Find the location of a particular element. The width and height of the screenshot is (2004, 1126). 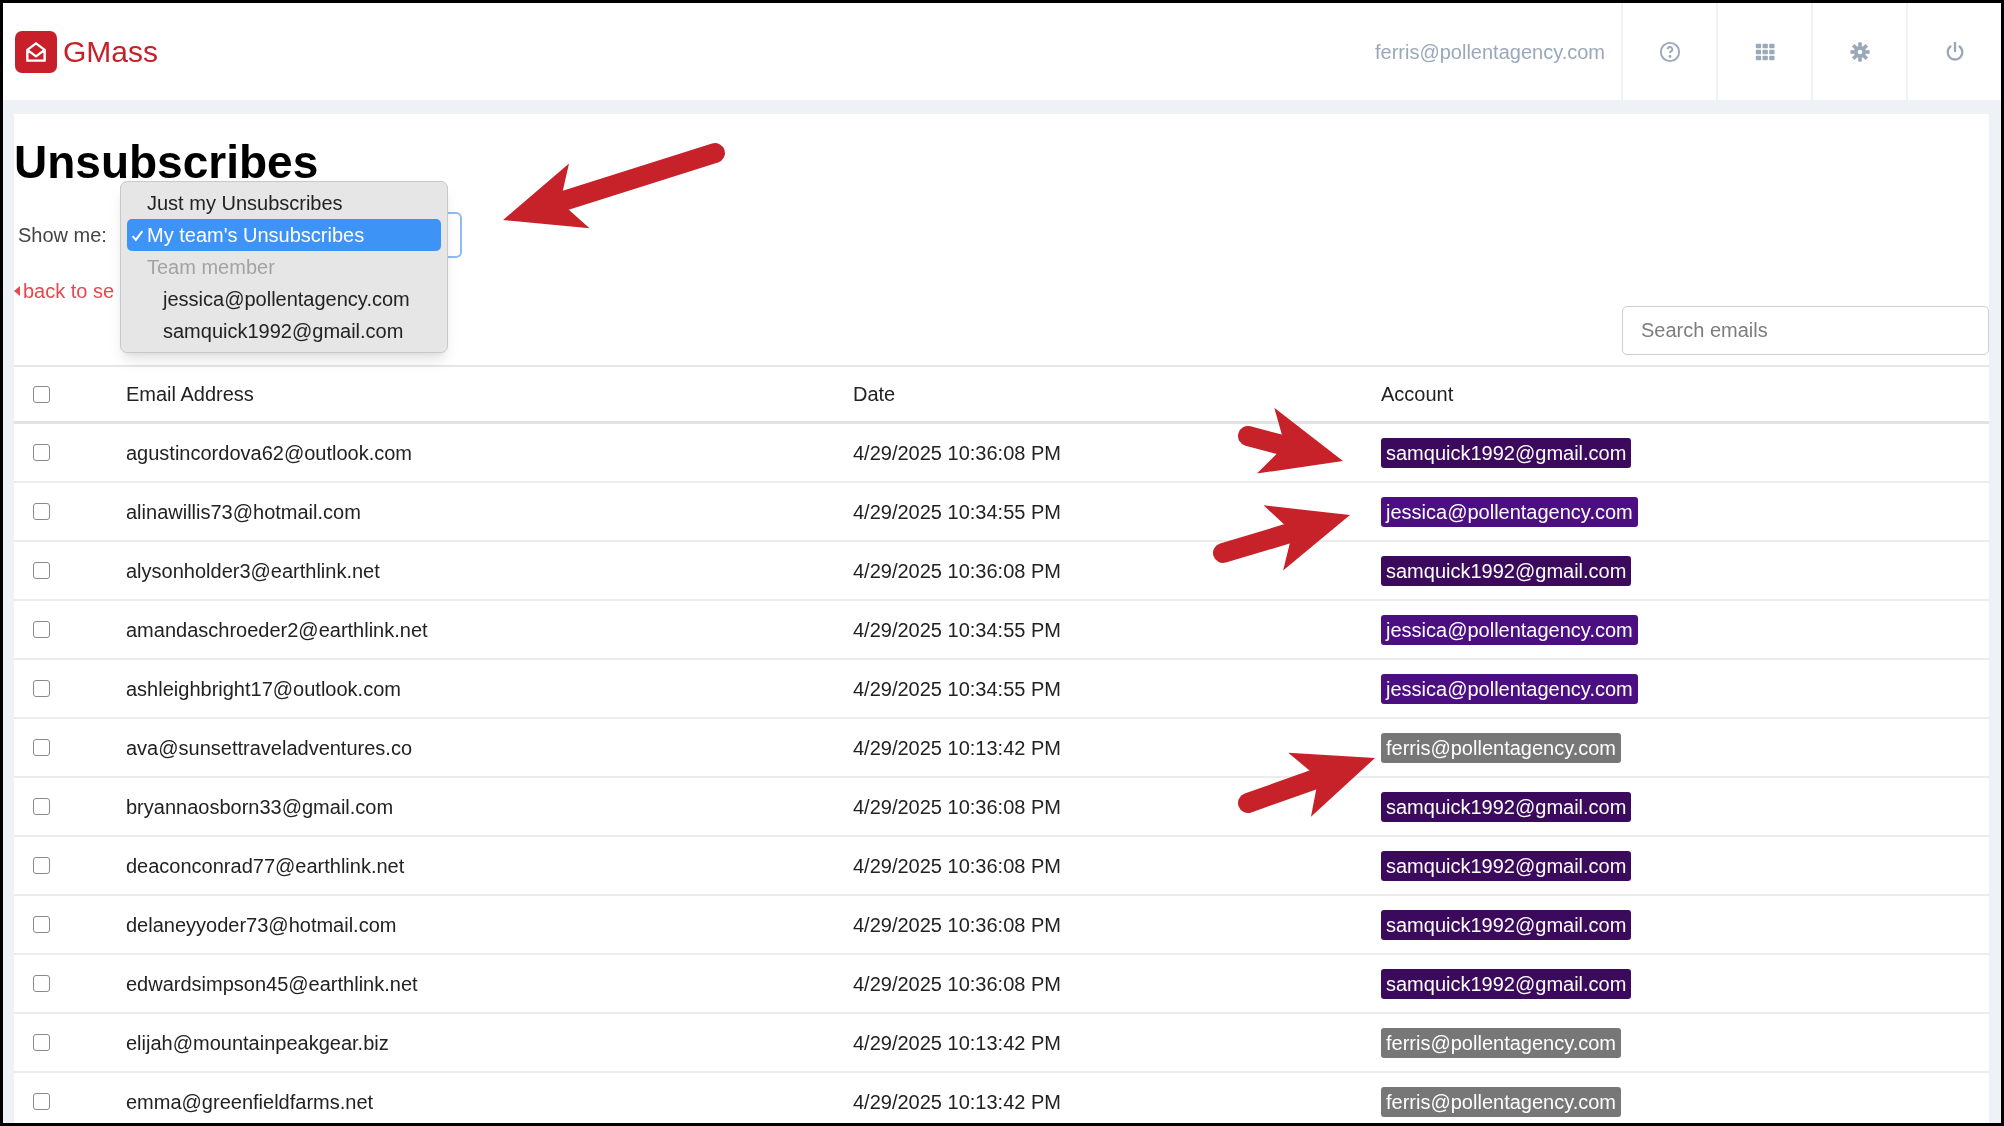

email-cell-text: amandaschroeder2@earthlink.net is located at coordinates (277, 630).